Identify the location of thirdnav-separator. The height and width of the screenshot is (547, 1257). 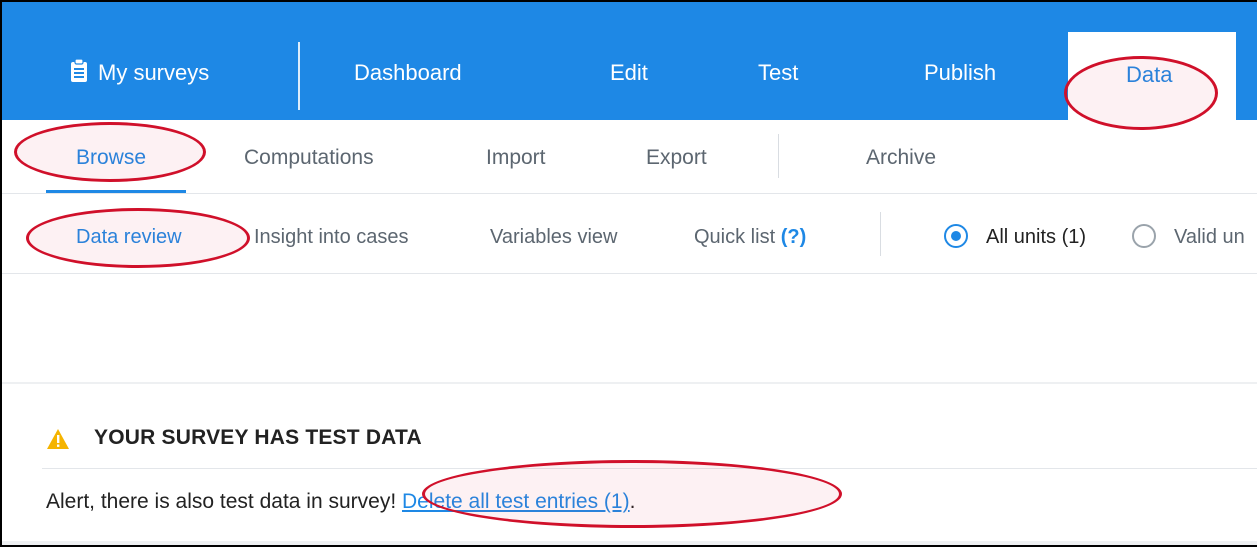
(880, 234).